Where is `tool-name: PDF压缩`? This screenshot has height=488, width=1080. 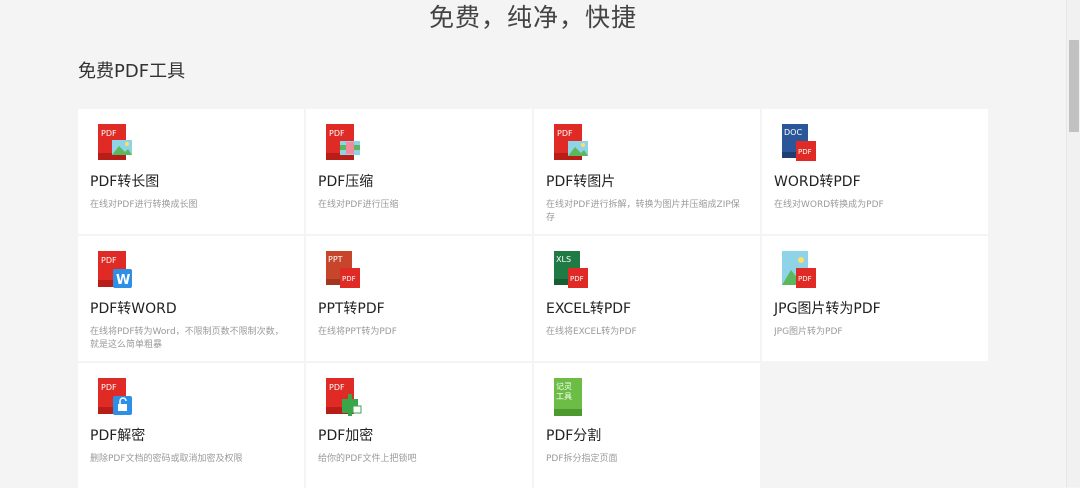
tool-name: PDF压缩 is located at coordinates (346, 182).